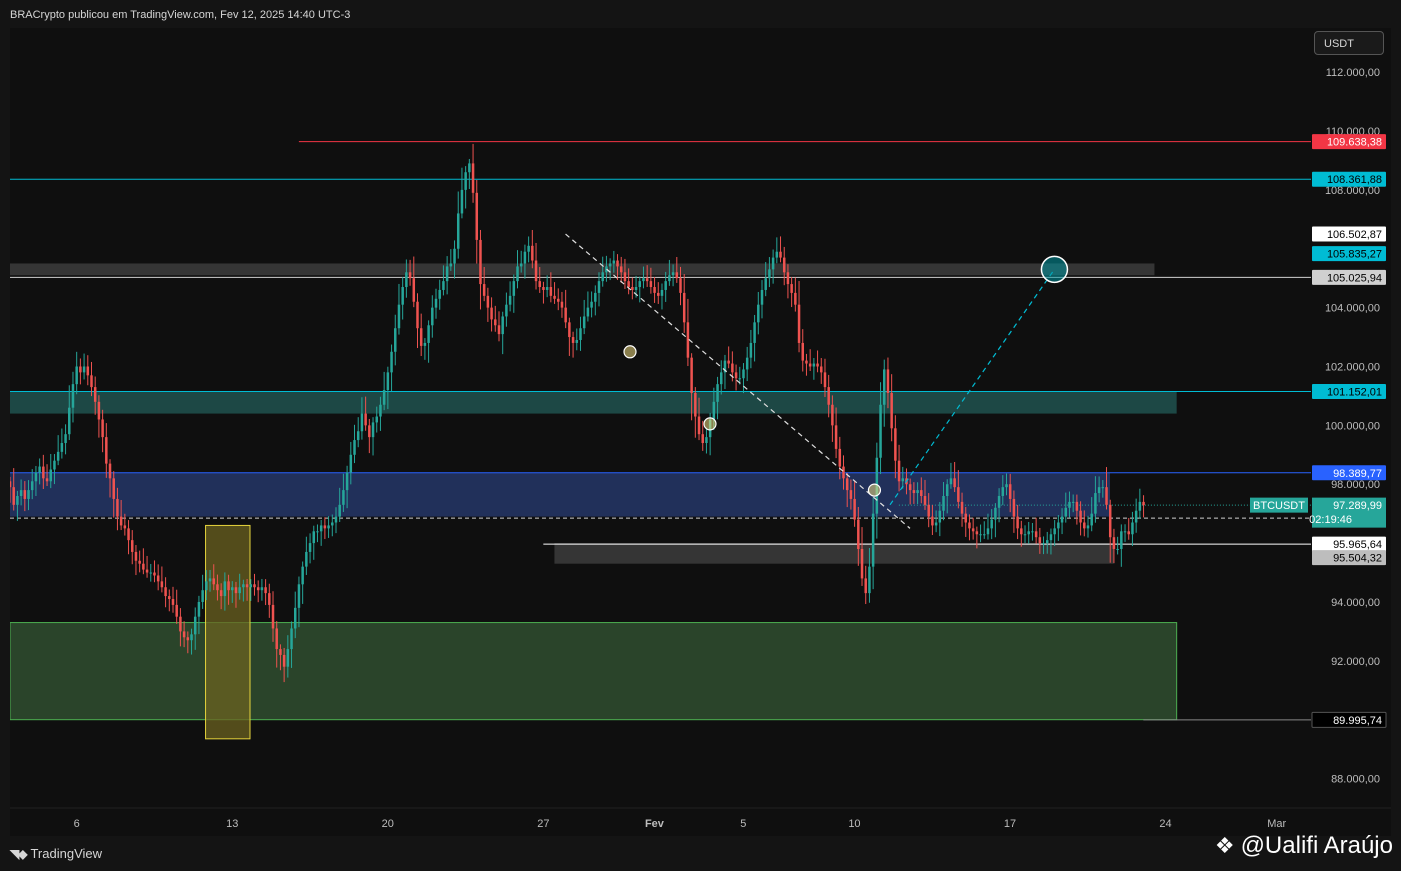 The height and width of the screenshot is (871, 1401). Describe the element at coordinates (630, 352) in the screenshot. I see `touch-point-marker` at that location.